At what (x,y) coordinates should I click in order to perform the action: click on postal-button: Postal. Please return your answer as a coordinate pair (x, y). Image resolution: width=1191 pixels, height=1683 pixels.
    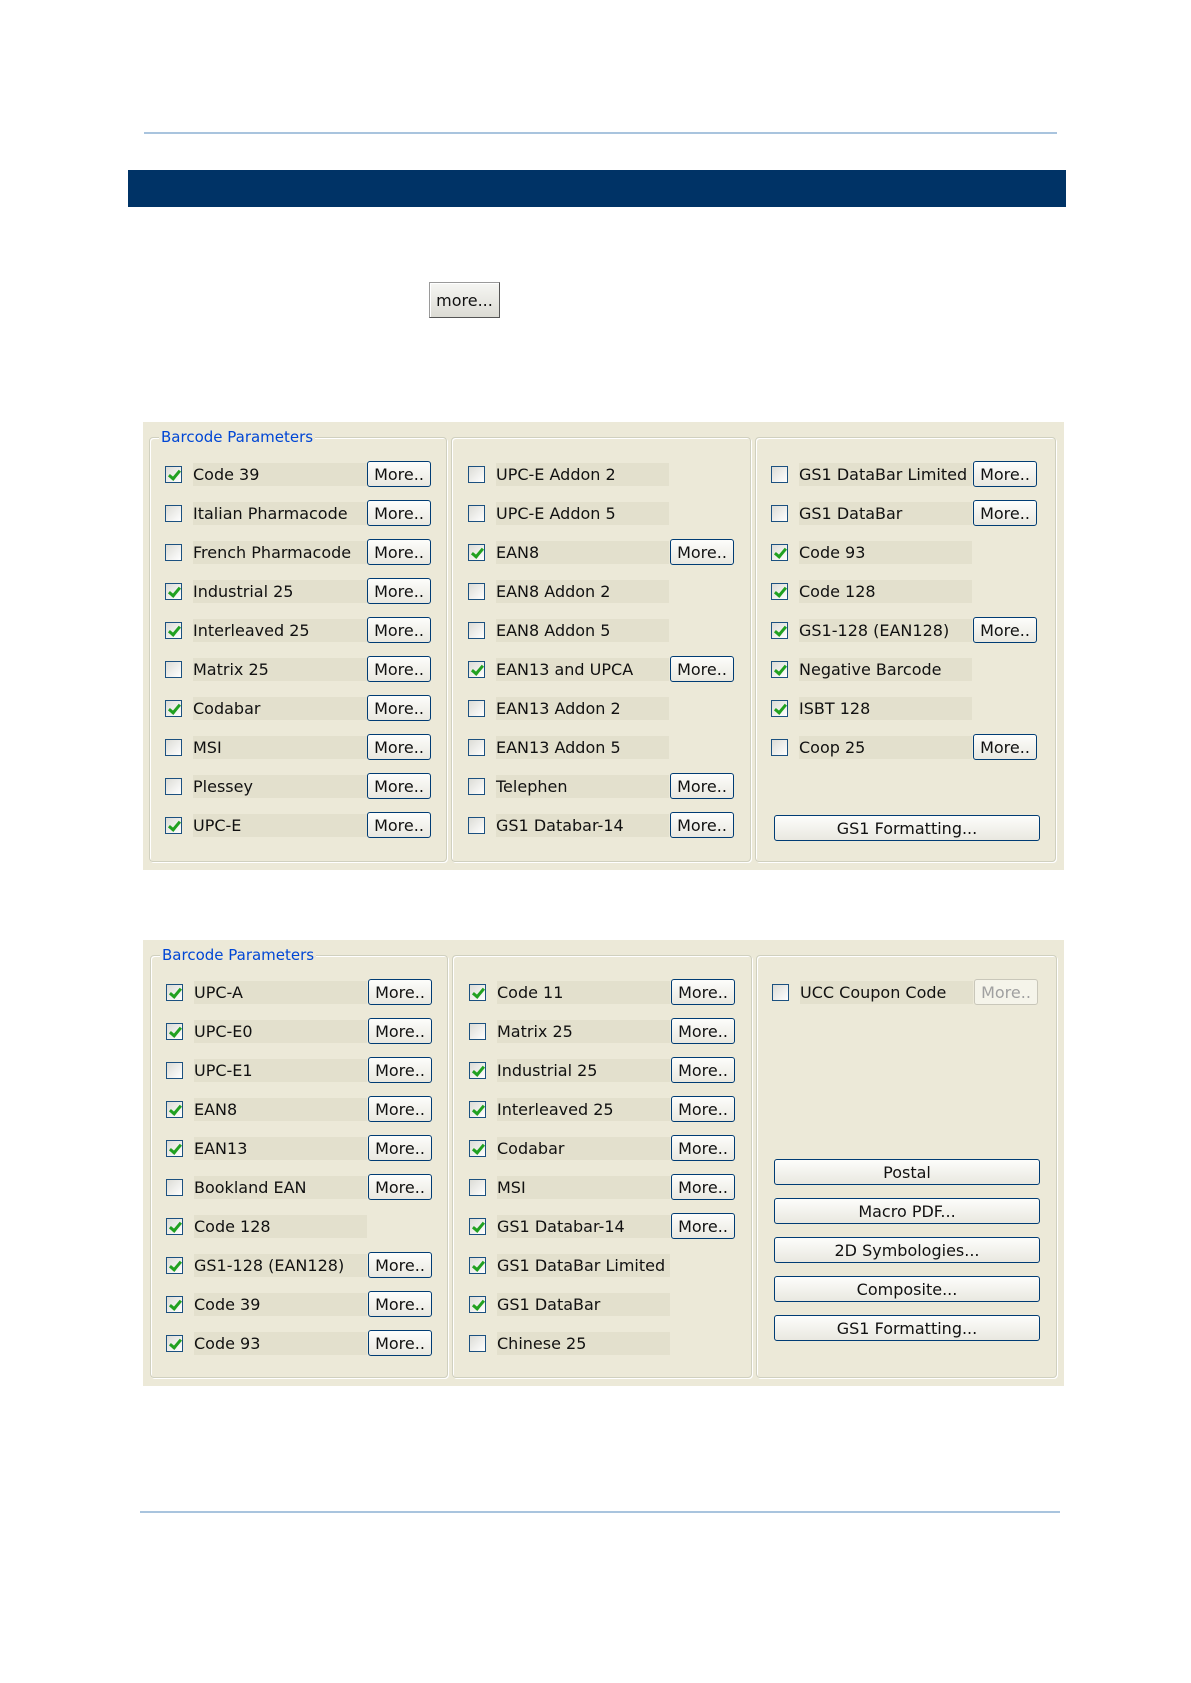
    Looking at the image, I should click on (907, 1172).